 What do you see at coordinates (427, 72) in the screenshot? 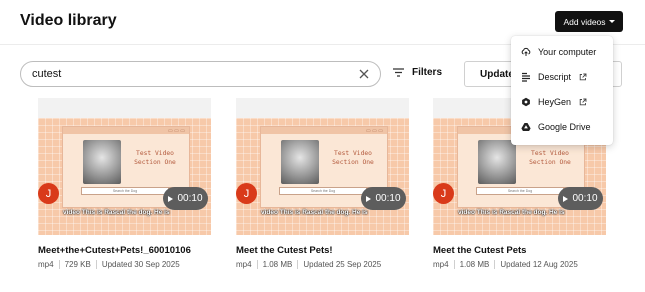
I see `filters-label: Filters` at bounding box center [427, 72].